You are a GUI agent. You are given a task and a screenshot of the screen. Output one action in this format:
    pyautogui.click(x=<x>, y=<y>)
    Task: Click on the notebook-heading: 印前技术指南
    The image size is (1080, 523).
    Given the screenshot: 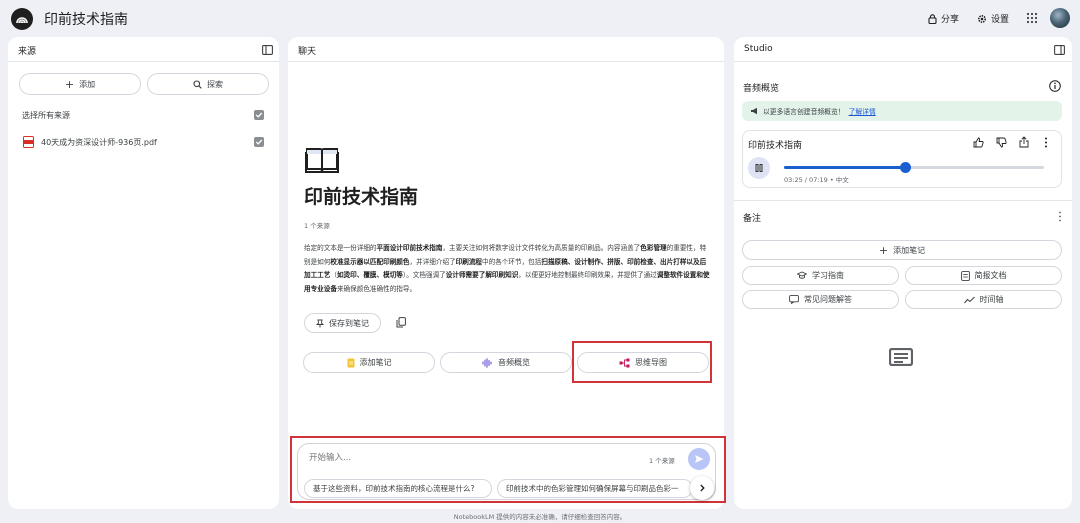 What is the action you would take?
    pyautogui.click(x=361, y=197)
    